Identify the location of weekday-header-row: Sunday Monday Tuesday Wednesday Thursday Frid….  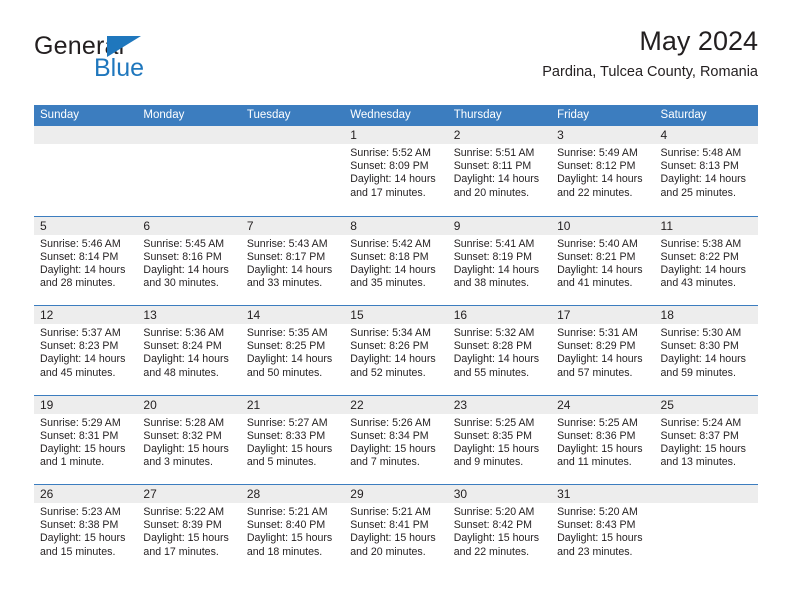
(396, 115).